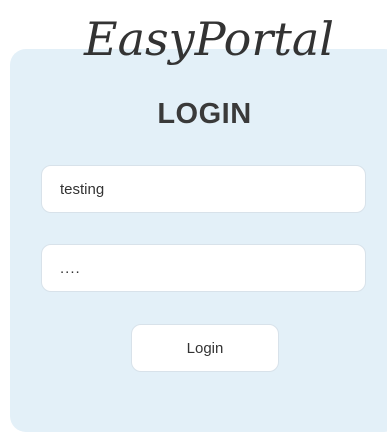 The width and height of the screenshot is (387, 432). I want to click on logo-text: EasyPortal, so click(208, 39).